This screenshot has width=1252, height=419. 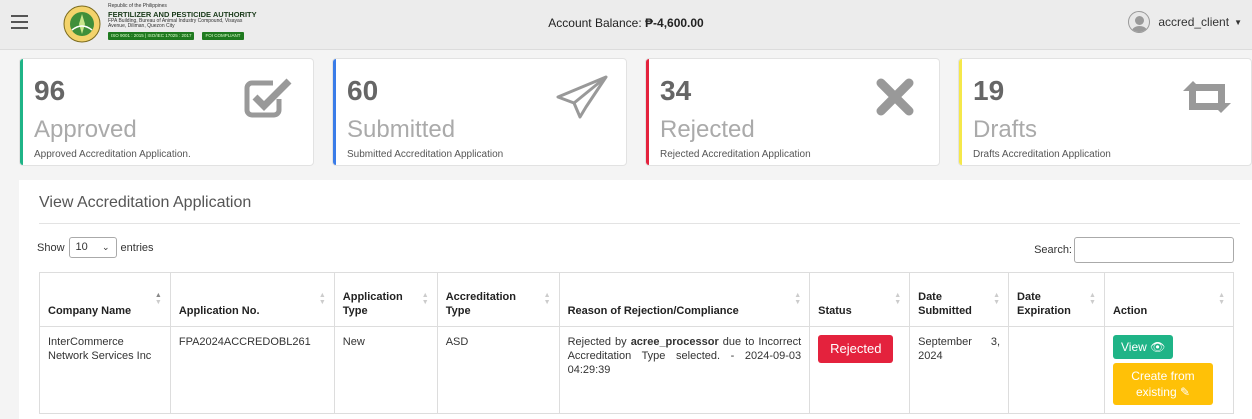 I want to click on col-application-type: Application Type ▲ ▼, so click(x=385, y=299).